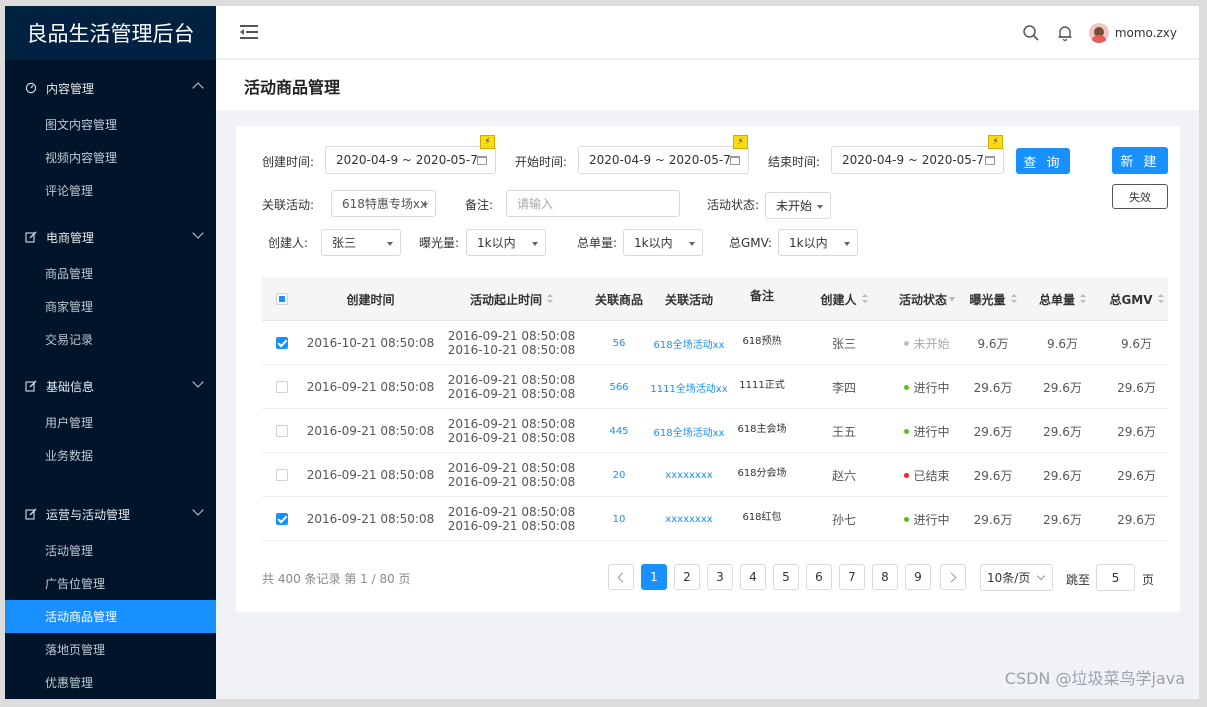 This screenshot has height=707, width=1207. Describe the element at coordinates (110, 455) in the screenshot. I see `sidebar-item: 业务数据` at that location.